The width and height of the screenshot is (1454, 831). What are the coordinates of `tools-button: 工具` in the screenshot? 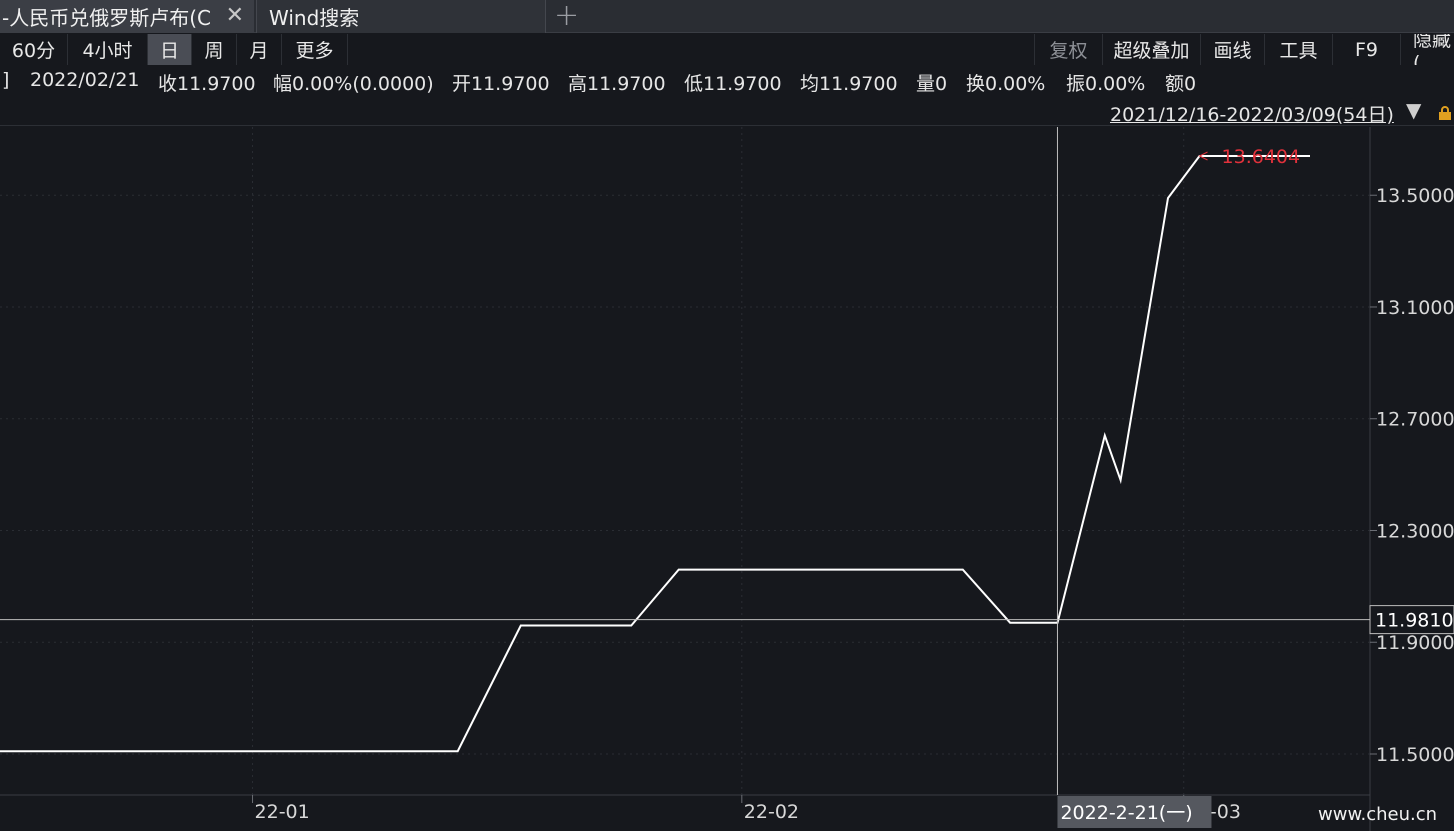 It's located at (1298, 49).